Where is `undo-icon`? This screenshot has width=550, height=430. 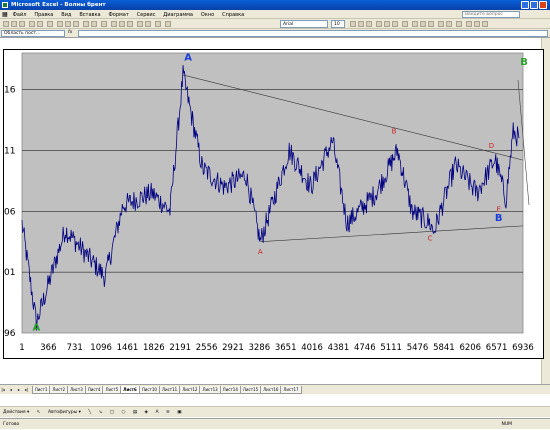
undo-icon is located at coordinates (86, 24).